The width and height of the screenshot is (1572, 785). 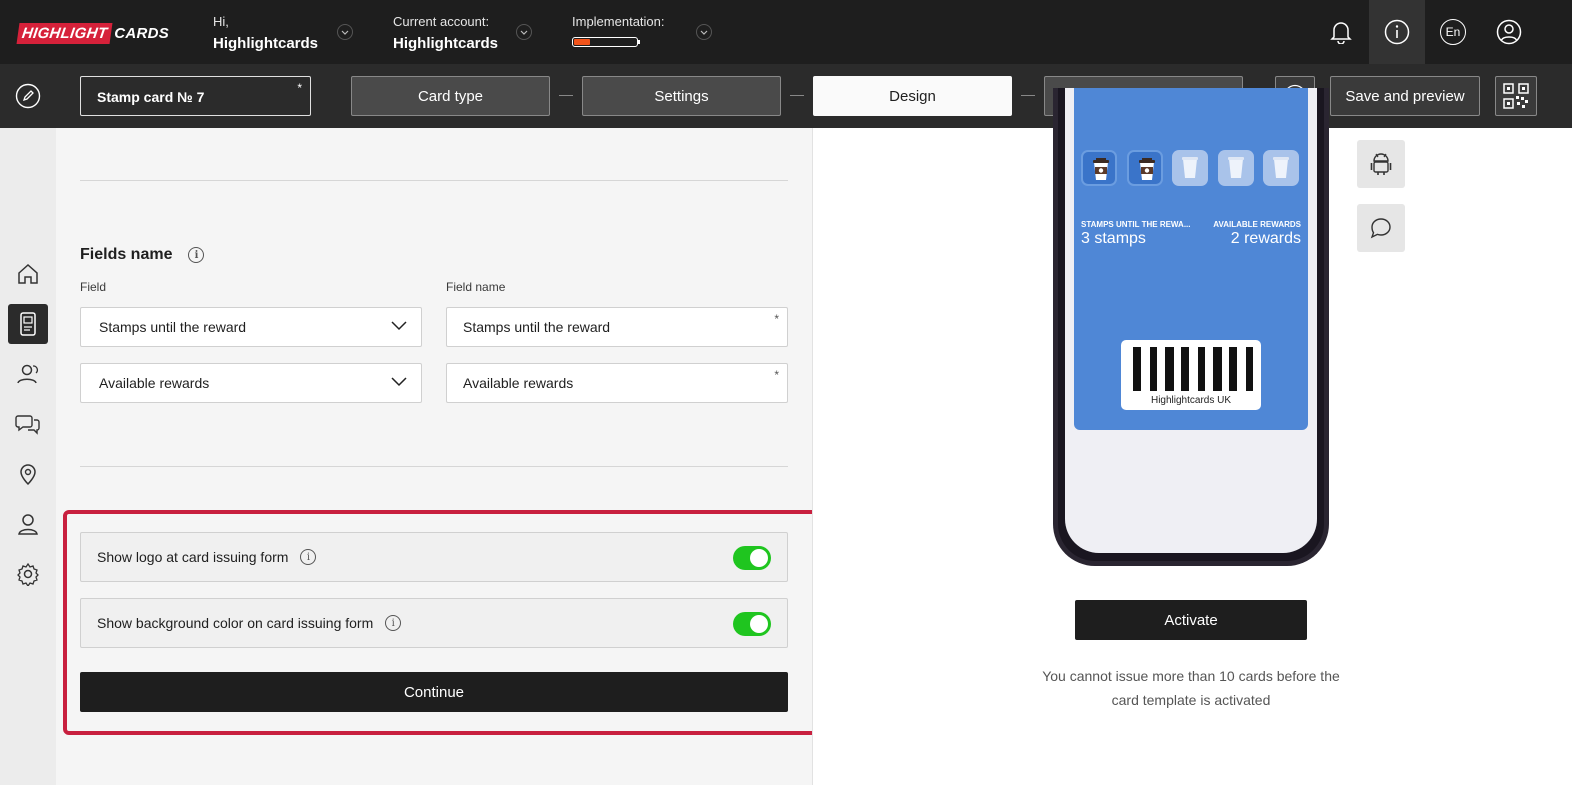 What do you see at coordinates (28, 574) in the screenshot?
I see `settings-icon` at bounding box center [28, 574].